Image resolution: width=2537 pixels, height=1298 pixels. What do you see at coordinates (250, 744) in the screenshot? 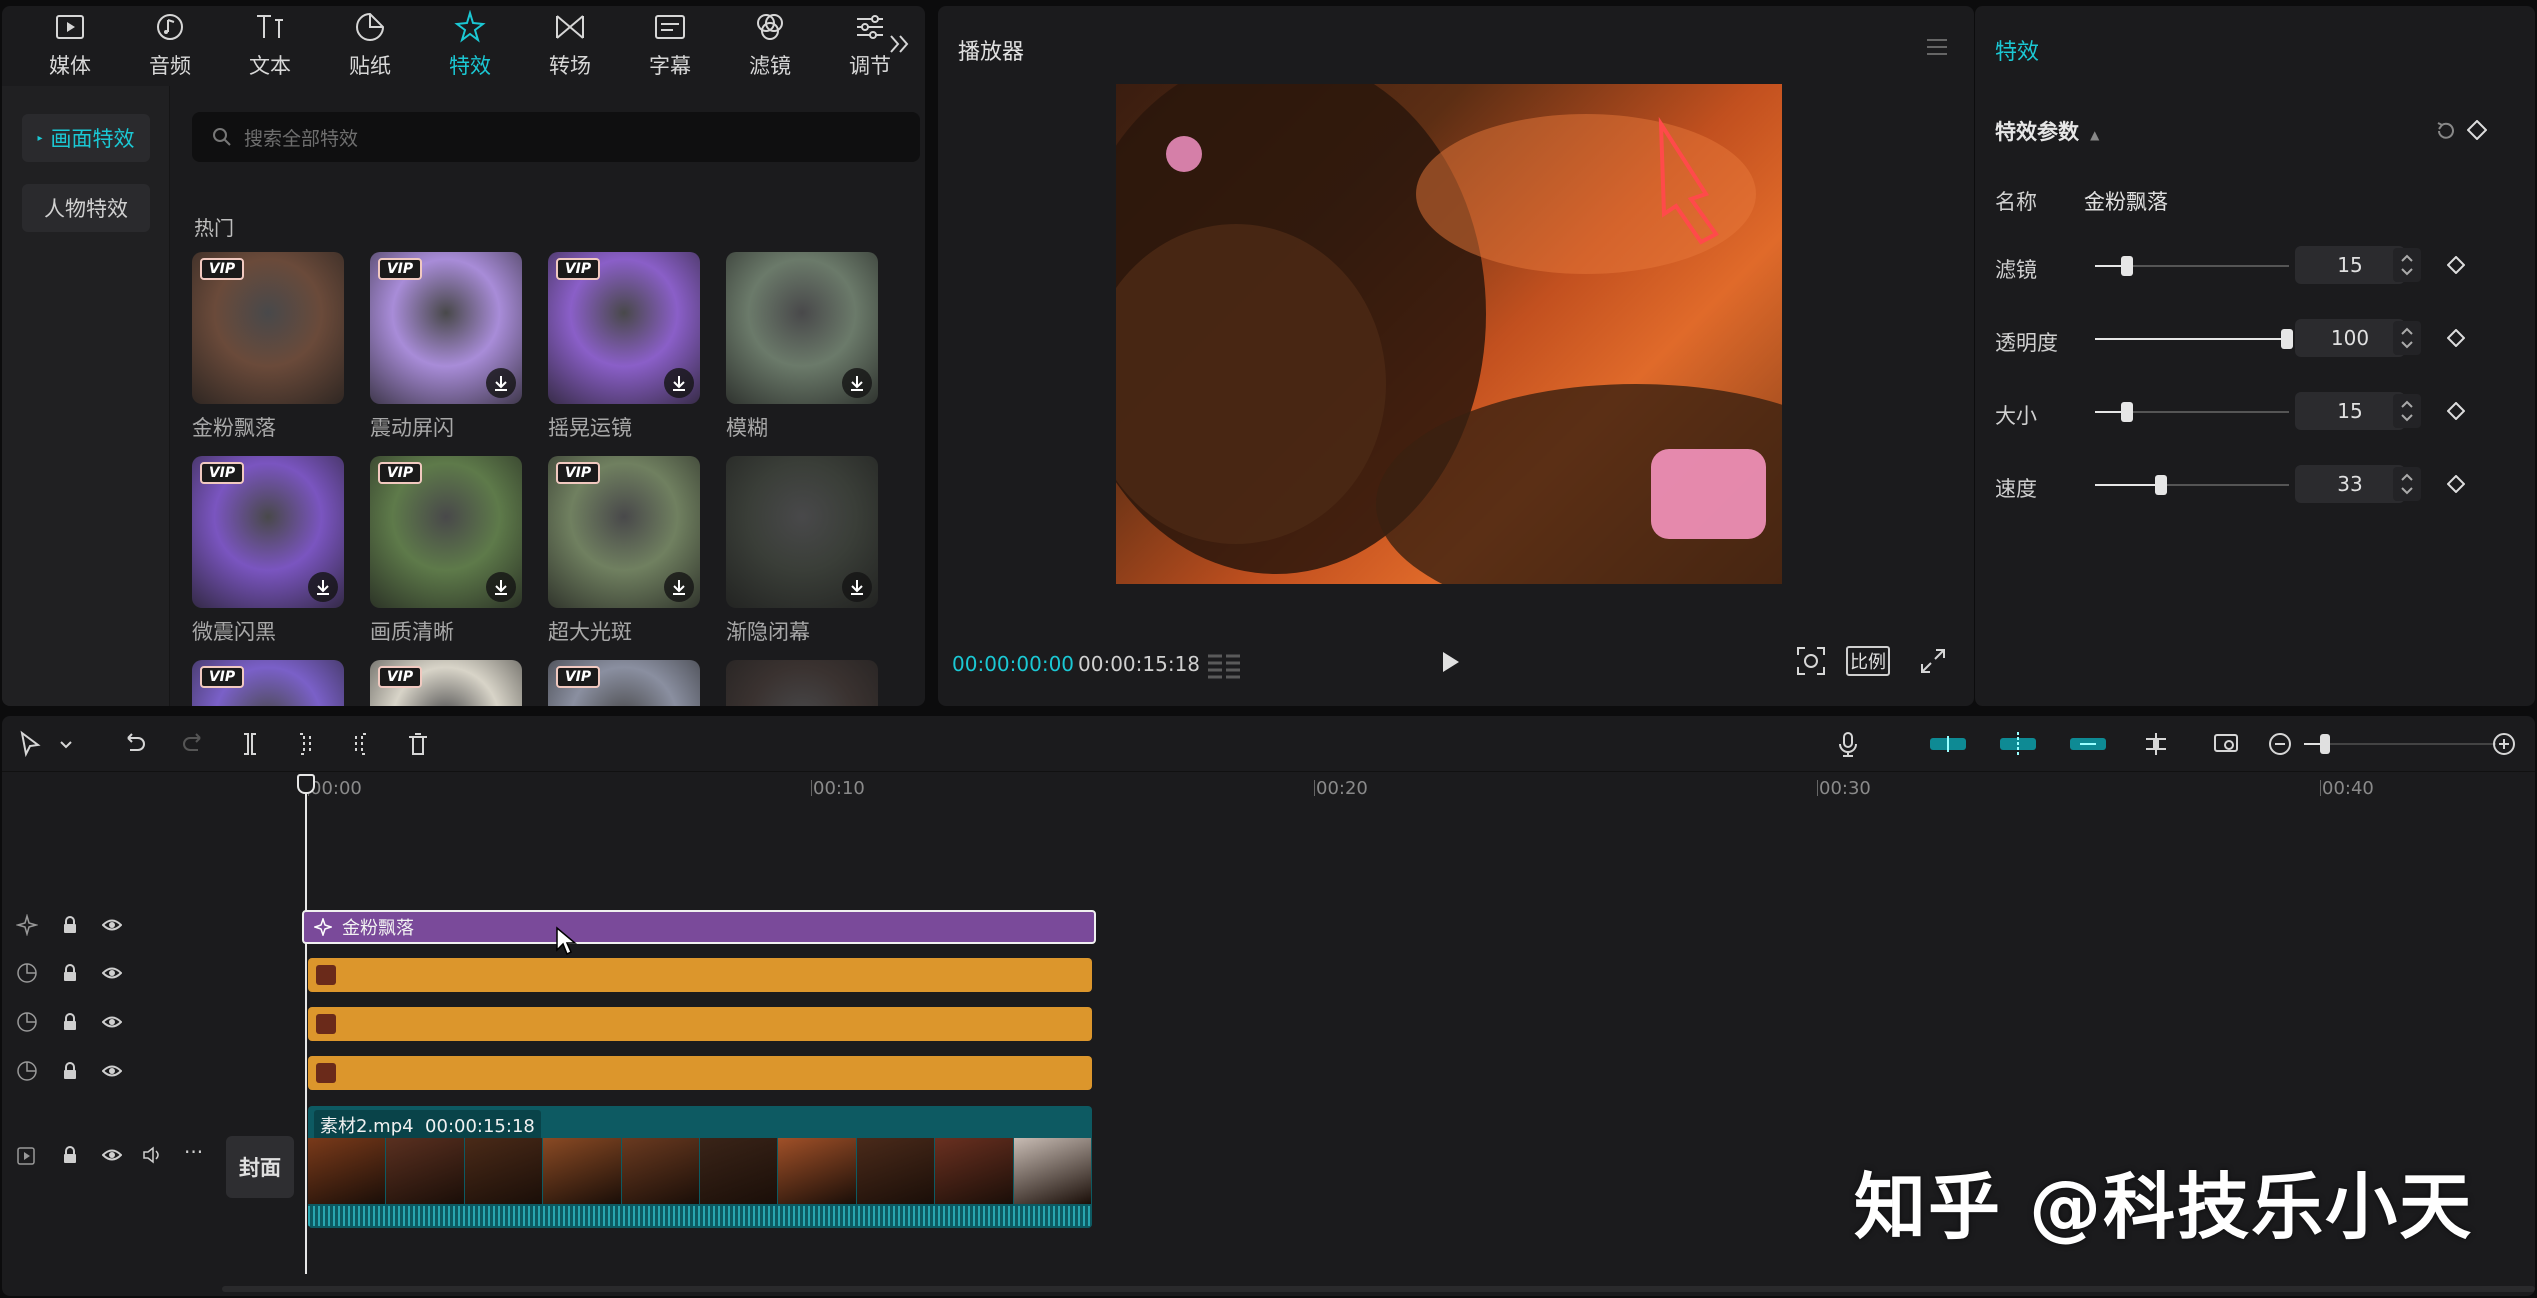
I see `split-icon` at bounding box center [250, 744].